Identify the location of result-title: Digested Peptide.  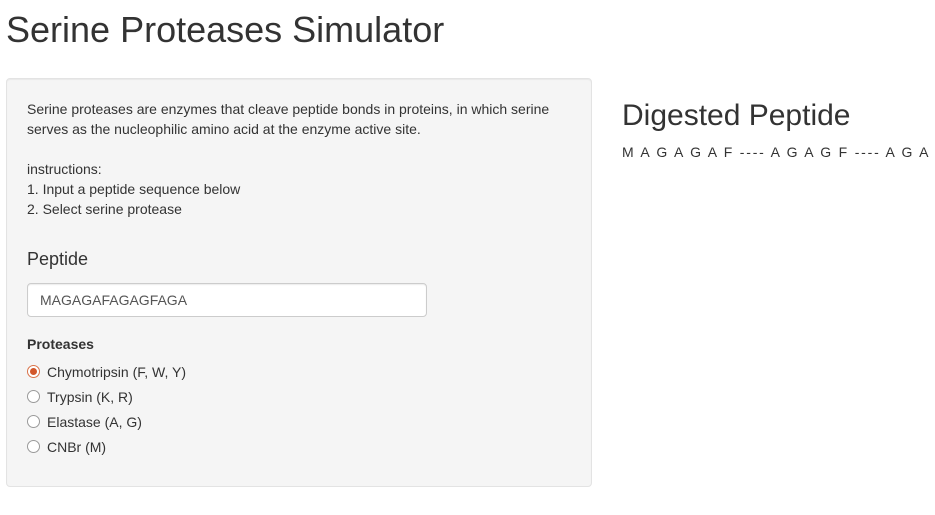
(736, 115).